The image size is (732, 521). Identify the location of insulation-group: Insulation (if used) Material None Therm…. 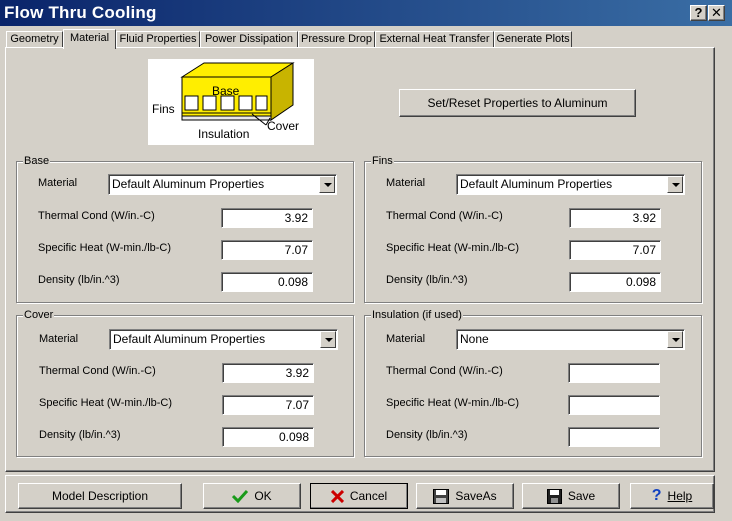
(533, 382).